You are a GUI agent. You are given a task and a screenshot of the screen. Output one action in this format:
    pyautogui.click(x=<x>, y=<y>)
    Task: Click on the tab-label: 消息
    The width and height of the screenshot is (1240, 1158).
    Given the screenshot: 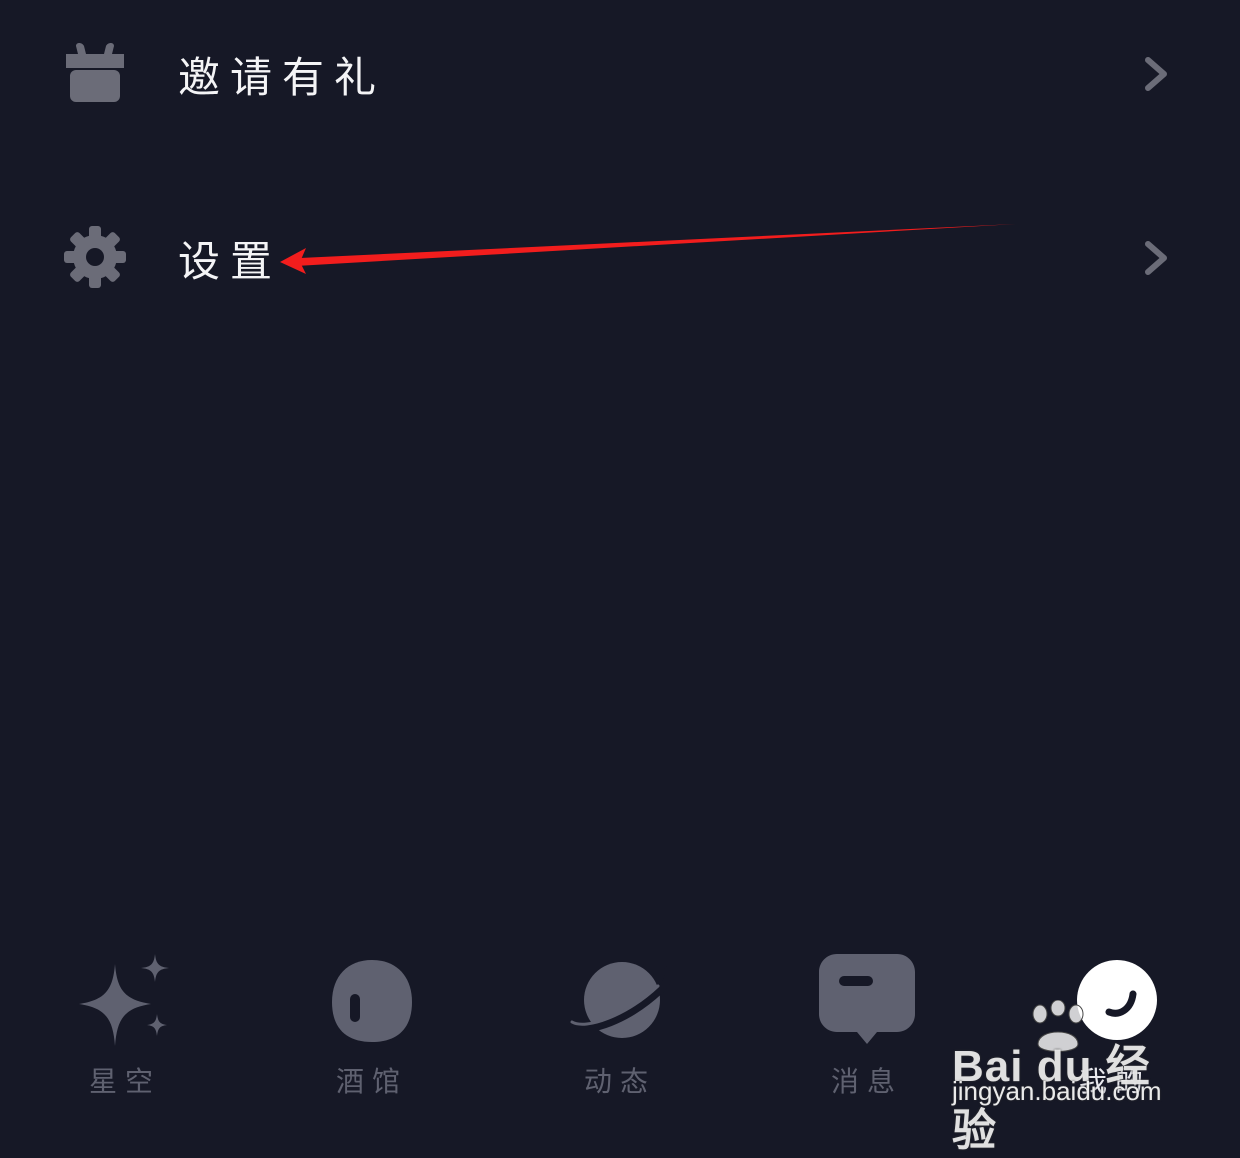 What is the action you would take?
    pyautogui.click(x=866, y=1081)
    